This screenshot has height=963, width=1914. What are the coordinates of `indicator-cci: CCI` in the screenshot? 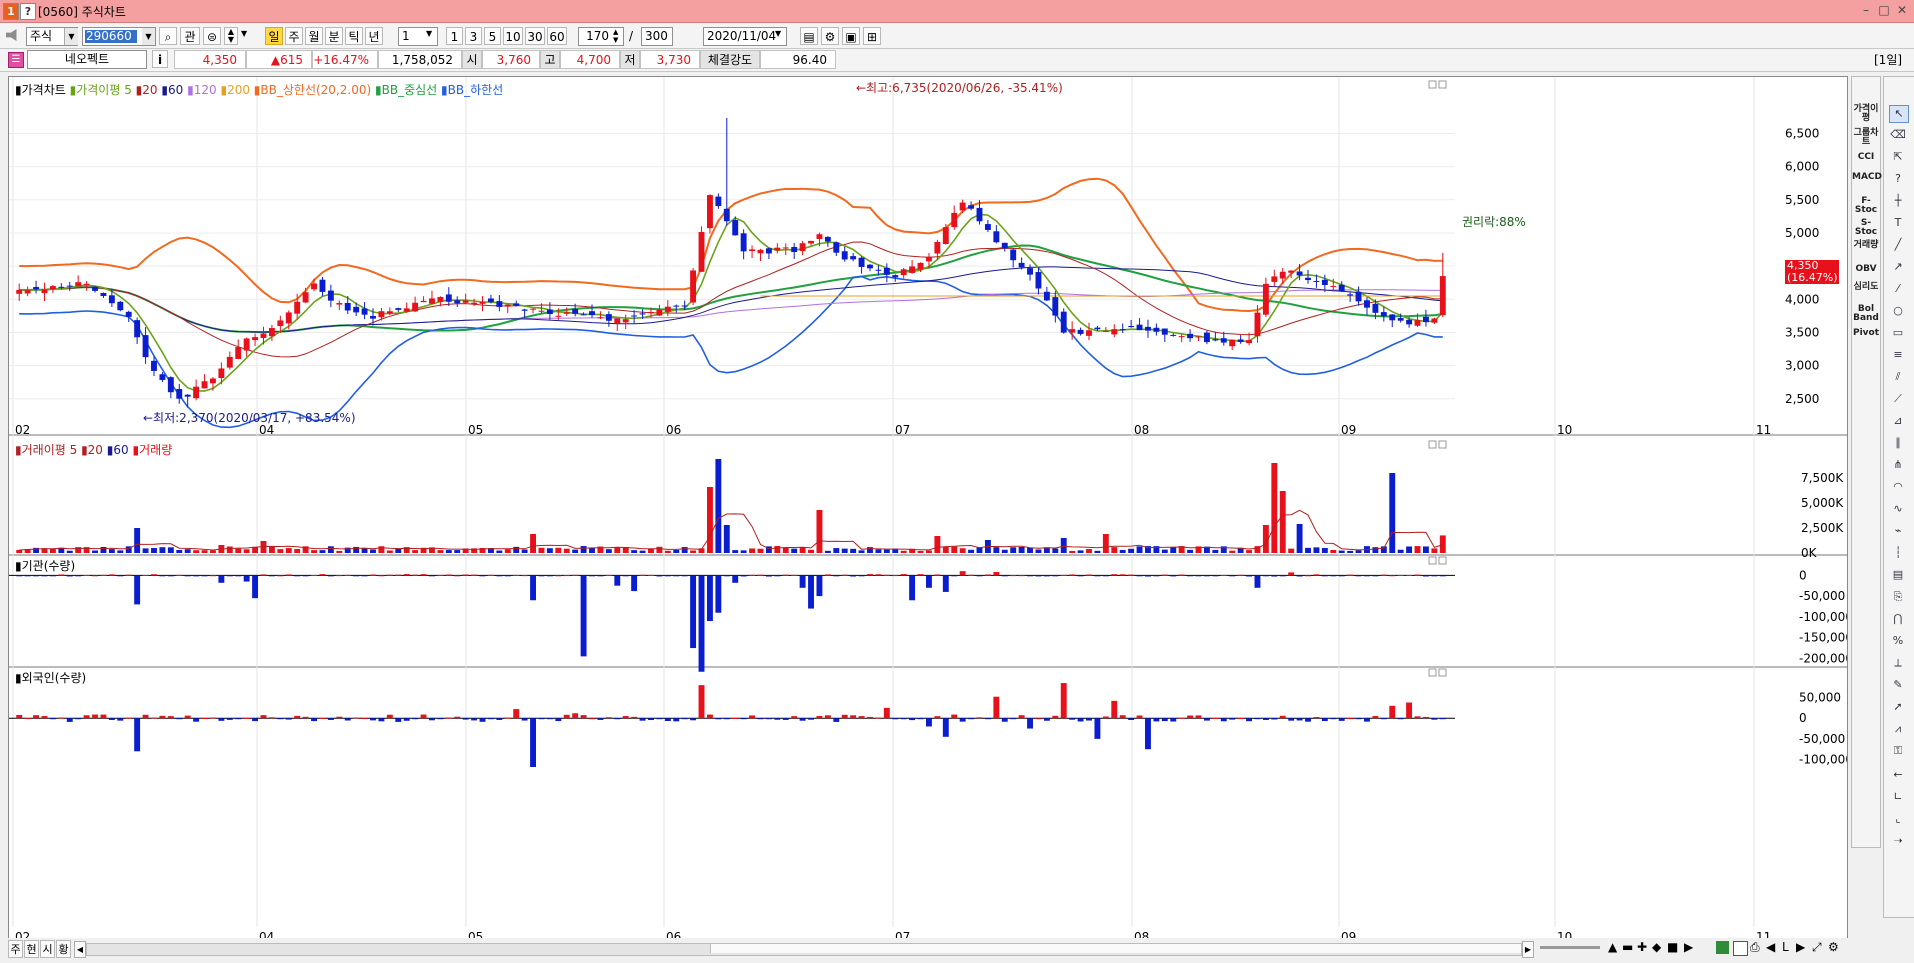 It's located at (1866, 157).